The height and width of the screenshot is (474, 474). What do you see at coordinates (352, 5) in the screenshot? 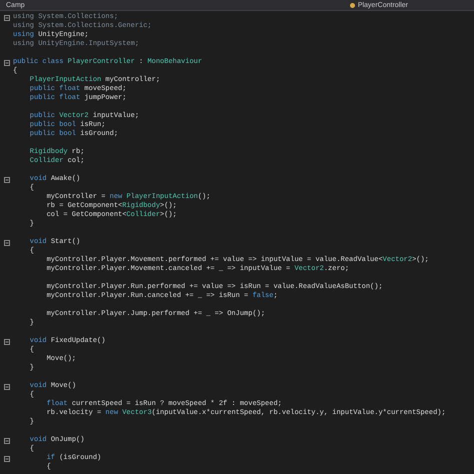
I see `file-icon` at bounding box center [352, 5].